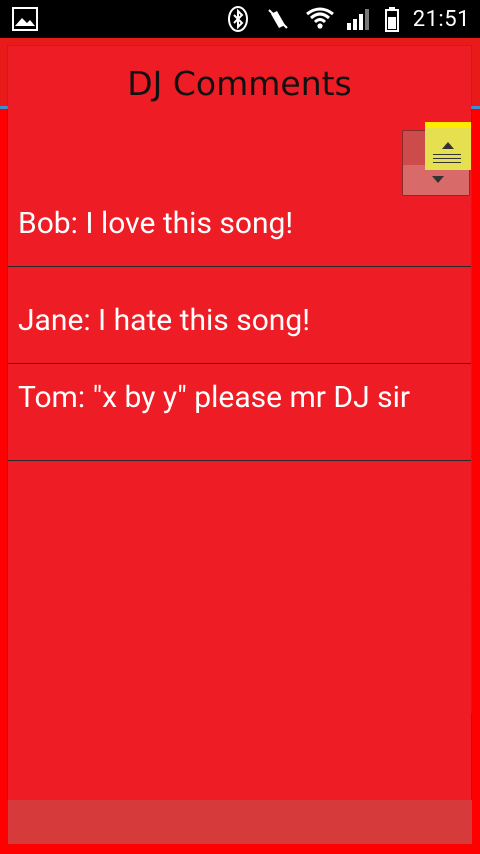  Describe the element at coordinates (391, 19) in the screenshot. I see `battery-icon` at that location.